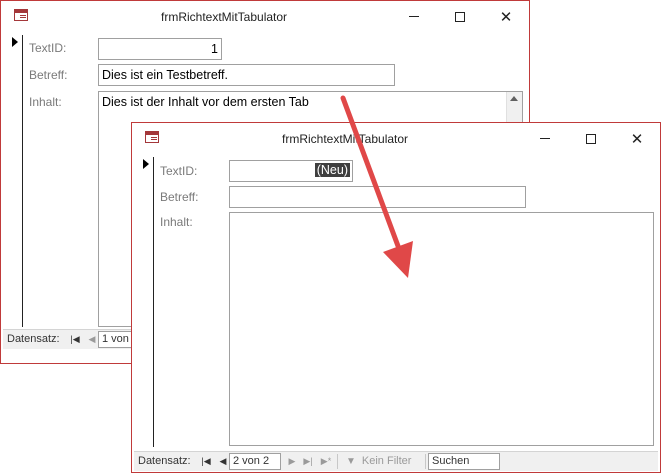  I want to click on record-position-field: 2 von 2, so click(255, 461).